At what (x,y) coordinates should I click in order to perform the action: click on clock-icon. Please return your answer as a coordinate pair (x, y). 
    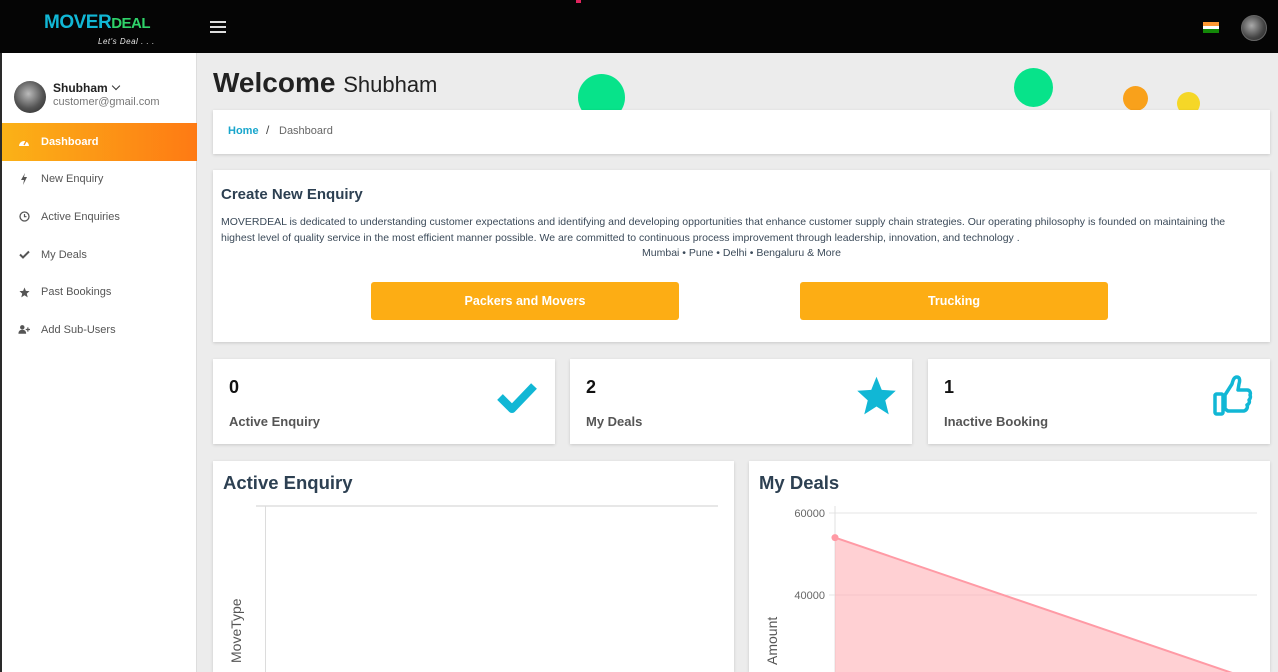
    Looking at the image, I should click on (24, 217).